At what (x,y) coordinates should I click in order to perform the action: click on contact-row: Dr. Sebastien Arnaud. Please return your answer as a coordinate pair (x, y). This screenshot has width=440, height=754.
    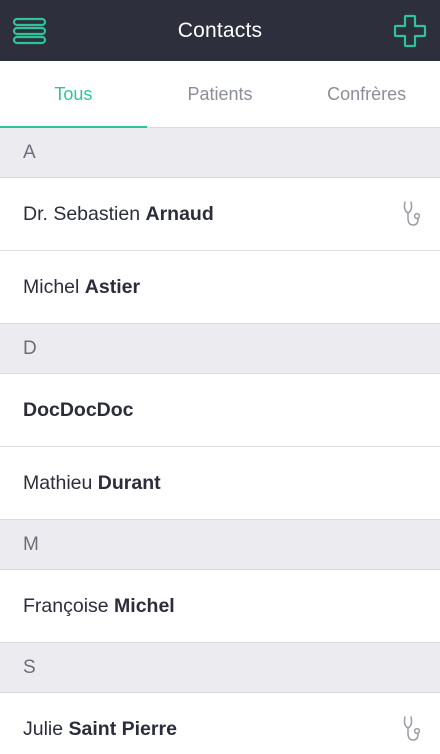
    Looking at the image, I should click on (220, 214).